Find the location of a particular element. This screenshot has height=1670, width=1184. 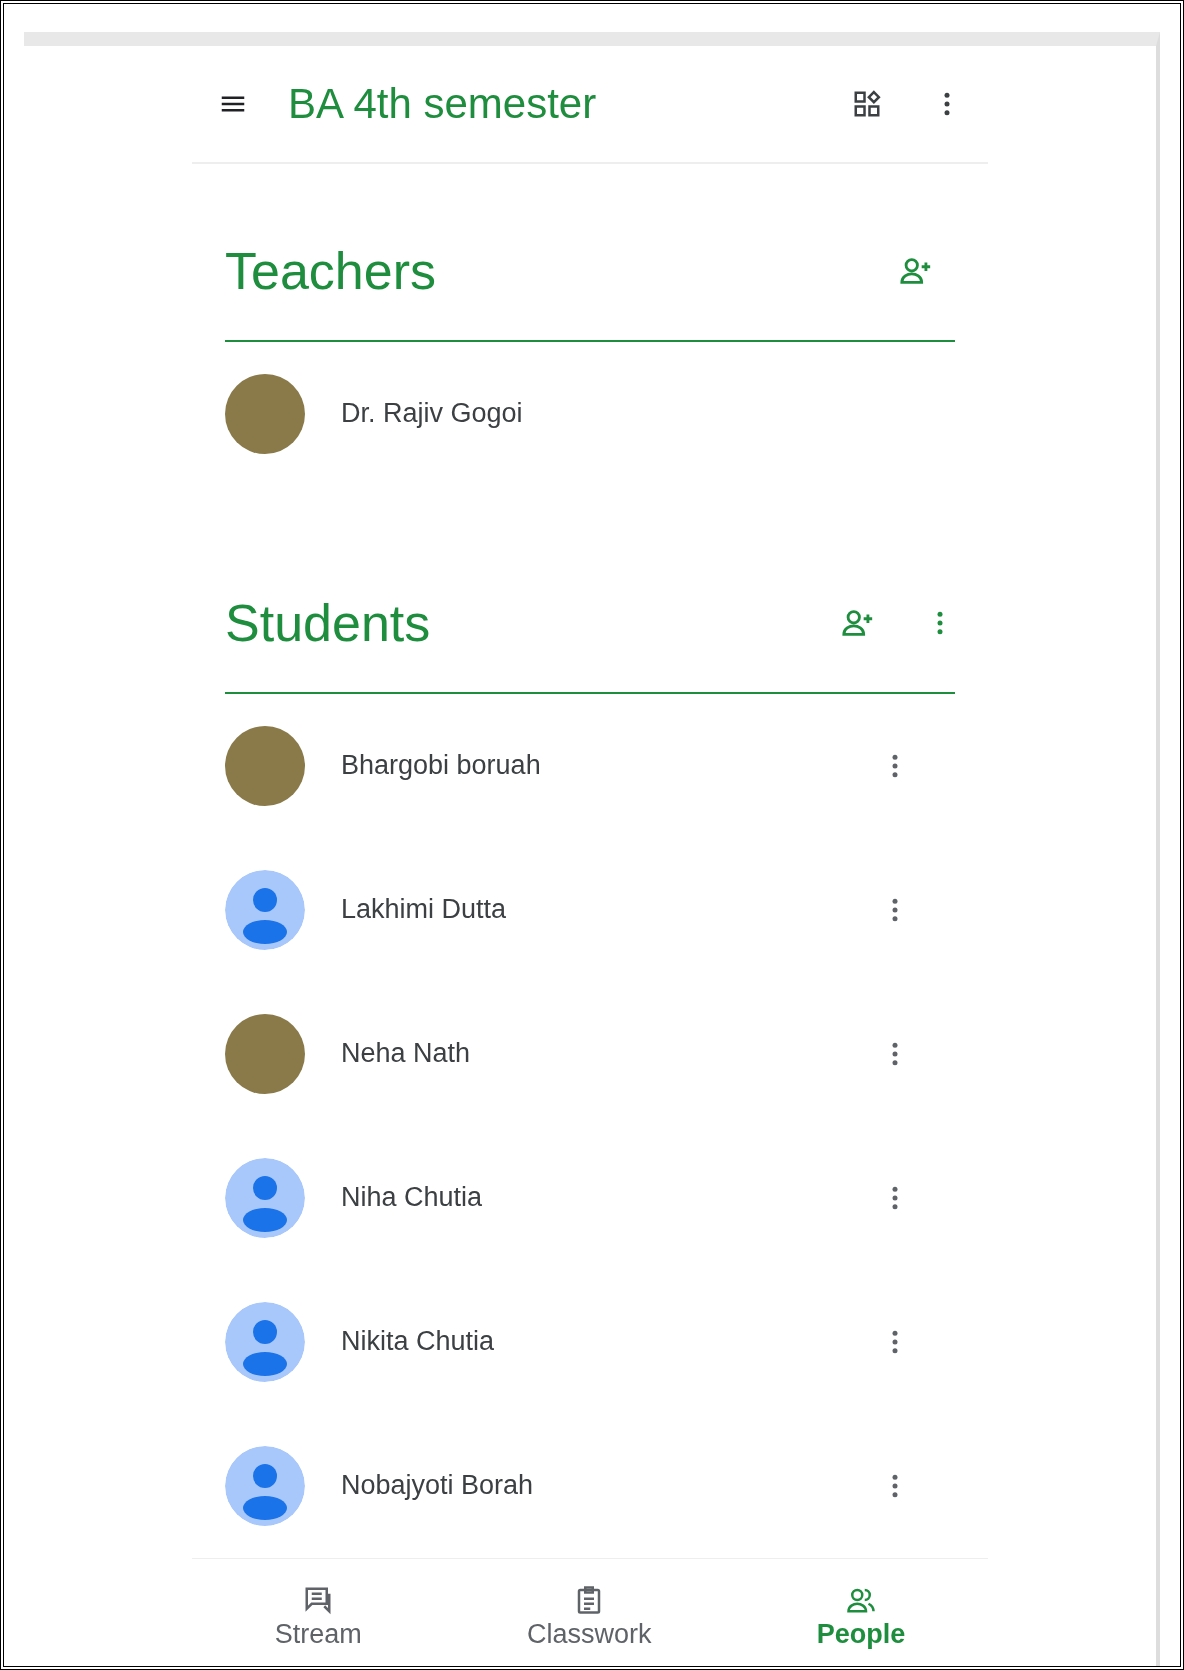

person-name: Dr. Rajiv Gogoi is located at coordinates (648, 413).